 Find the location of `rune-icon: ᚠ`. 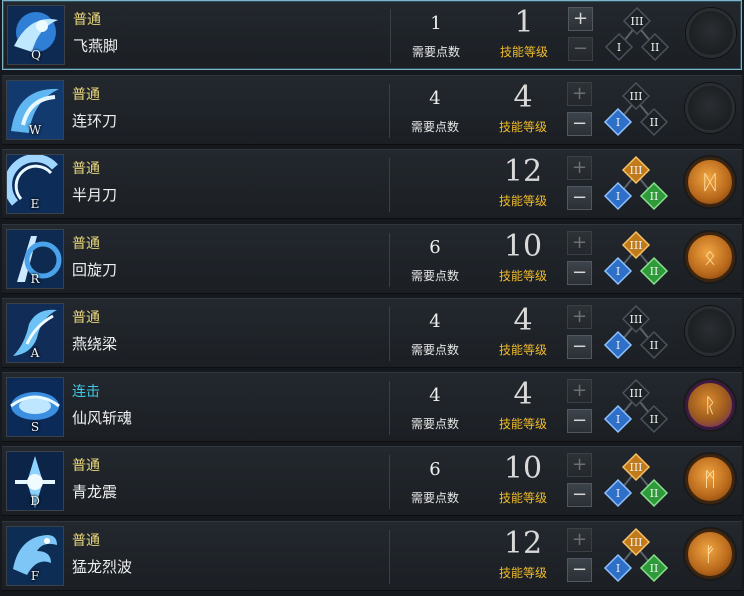

rune-icon: ᚠ is located at coordinates (710, 554).